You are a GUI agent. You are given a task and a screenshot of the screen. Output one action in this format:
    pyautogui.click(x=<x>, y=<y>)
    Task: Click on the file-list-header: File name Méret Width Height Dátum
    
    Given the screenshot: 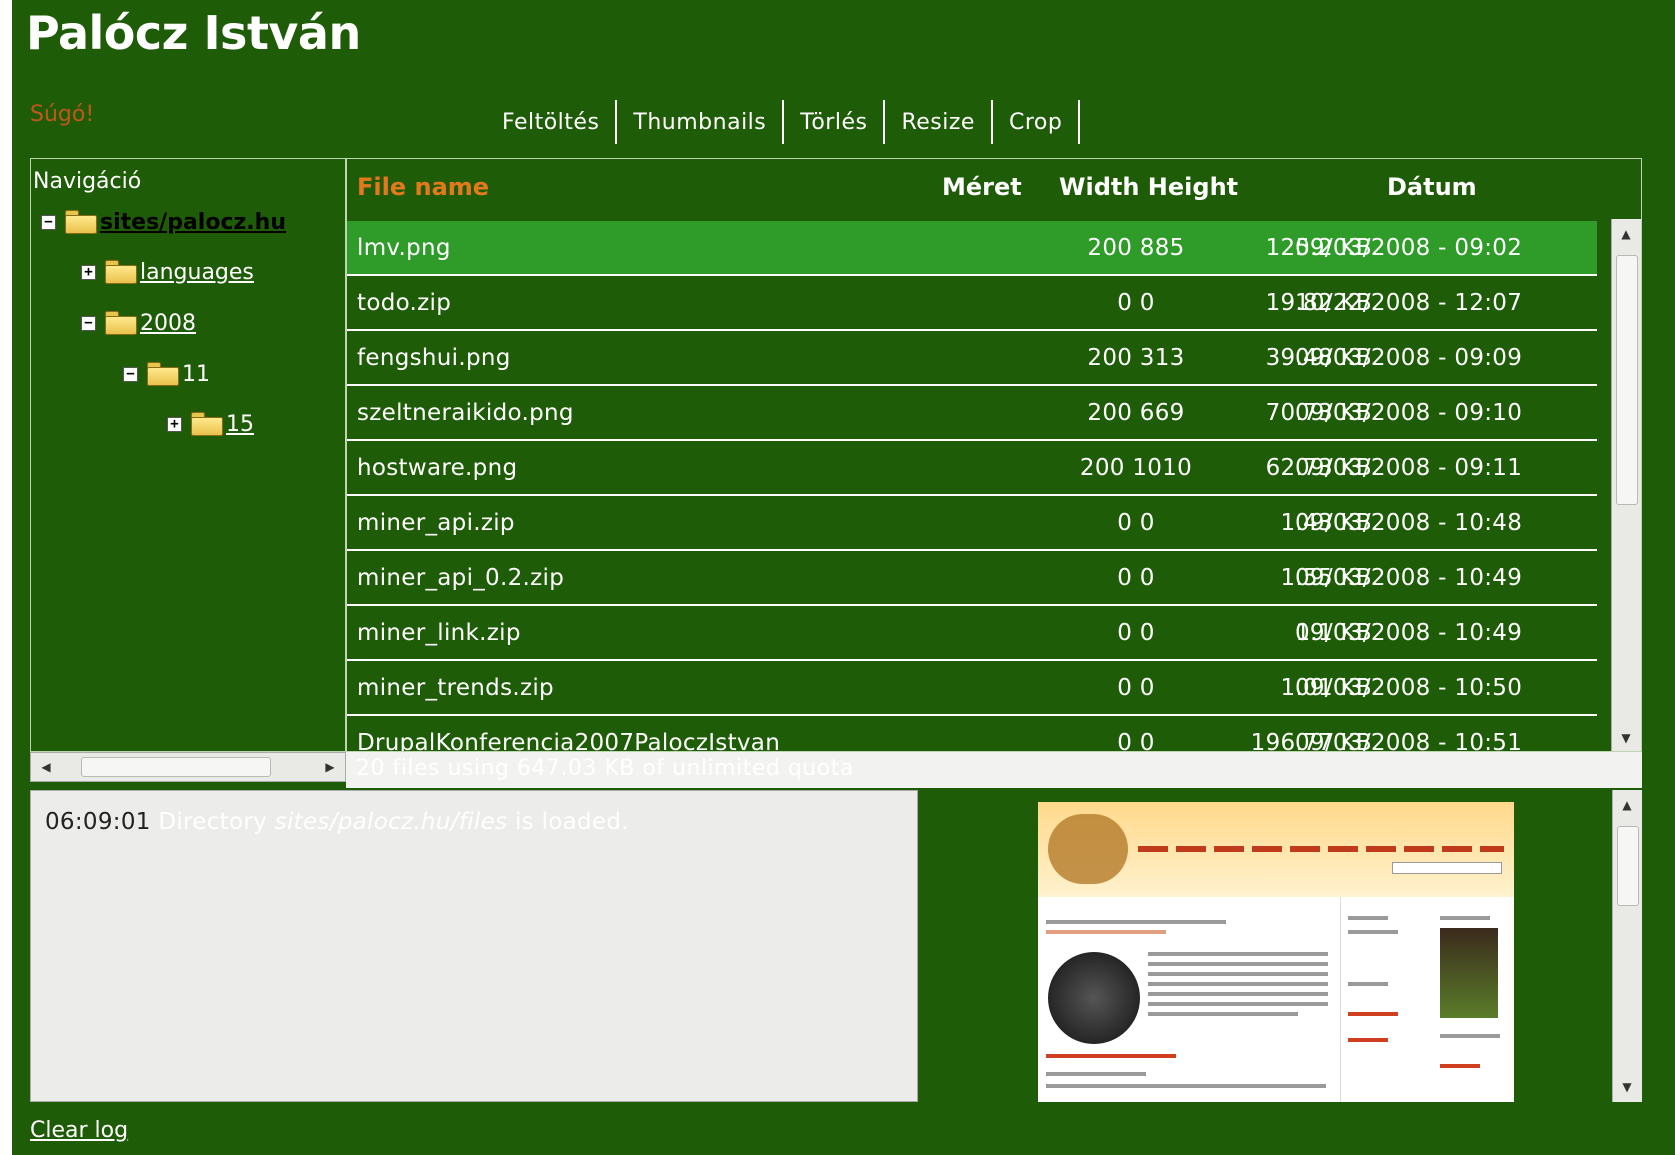 What is the action you would take?
    pyautogui.click(x=972, y=193)
    